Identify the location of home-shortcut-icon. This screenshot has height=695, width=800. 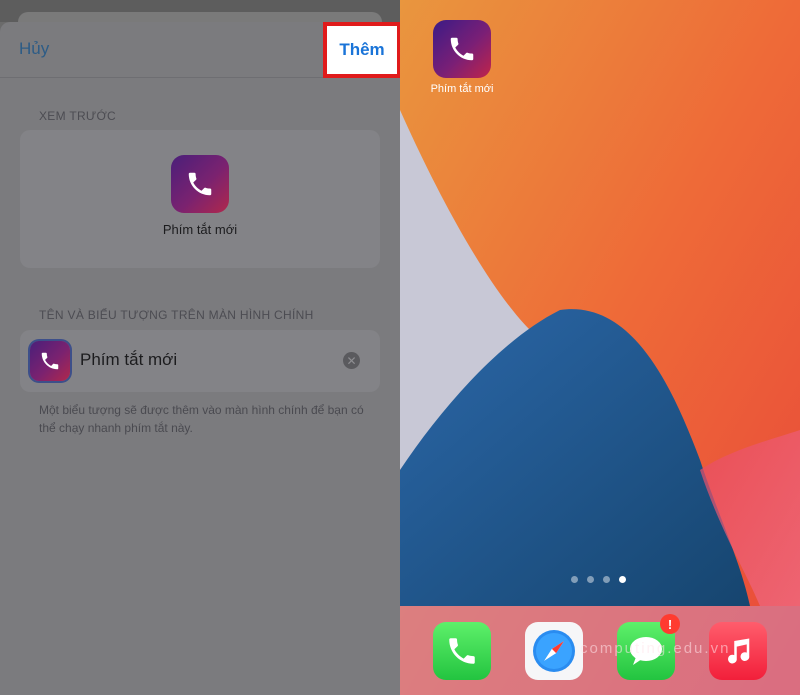
(462, 49).